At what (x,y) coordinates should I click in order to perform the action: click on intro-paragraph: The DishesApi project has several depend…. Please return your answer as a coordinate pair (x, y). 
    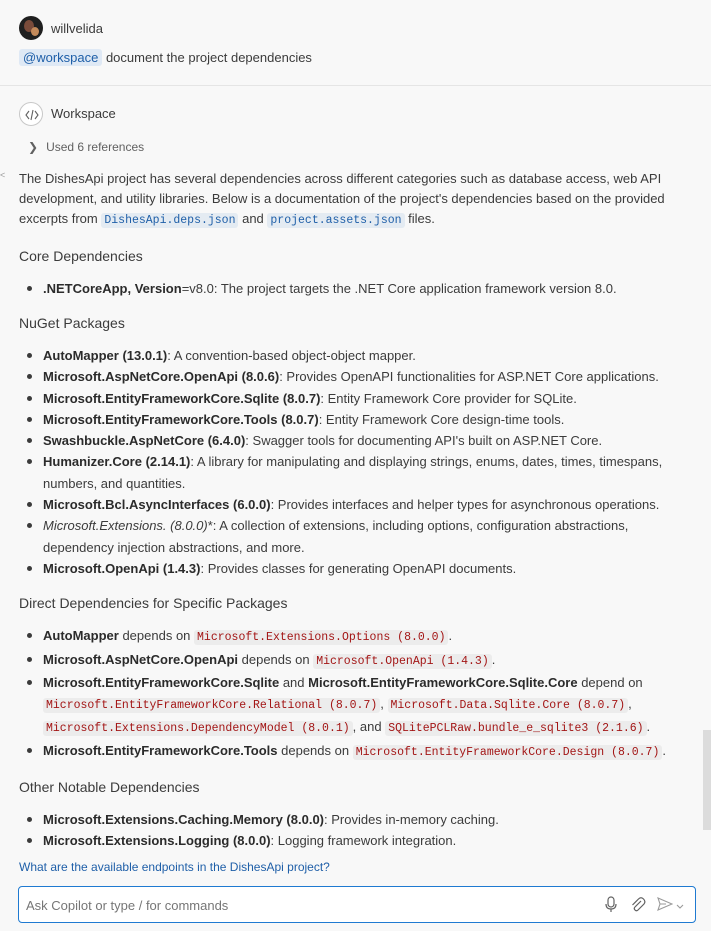
    Looking at the image, I should click on (349, 200).